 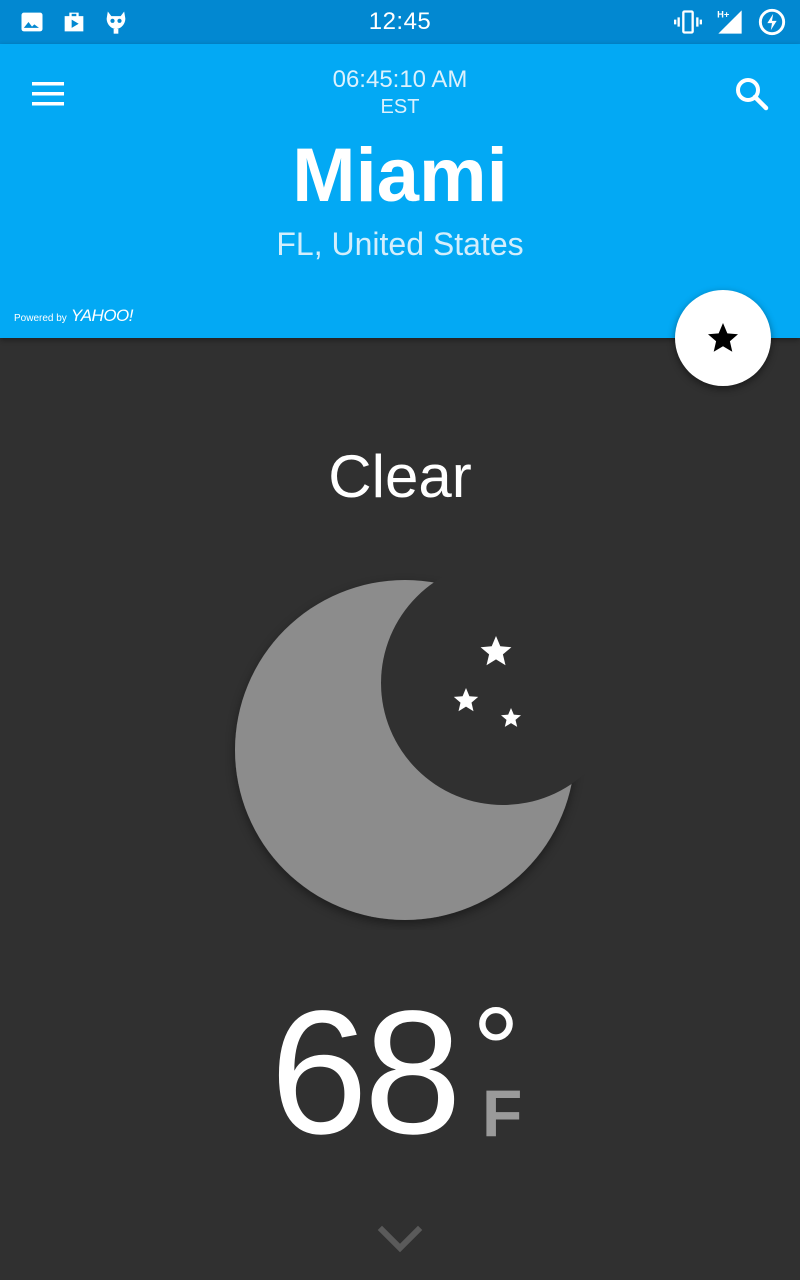 I want to click on city-name: Miami, so click(x=400, y=175).